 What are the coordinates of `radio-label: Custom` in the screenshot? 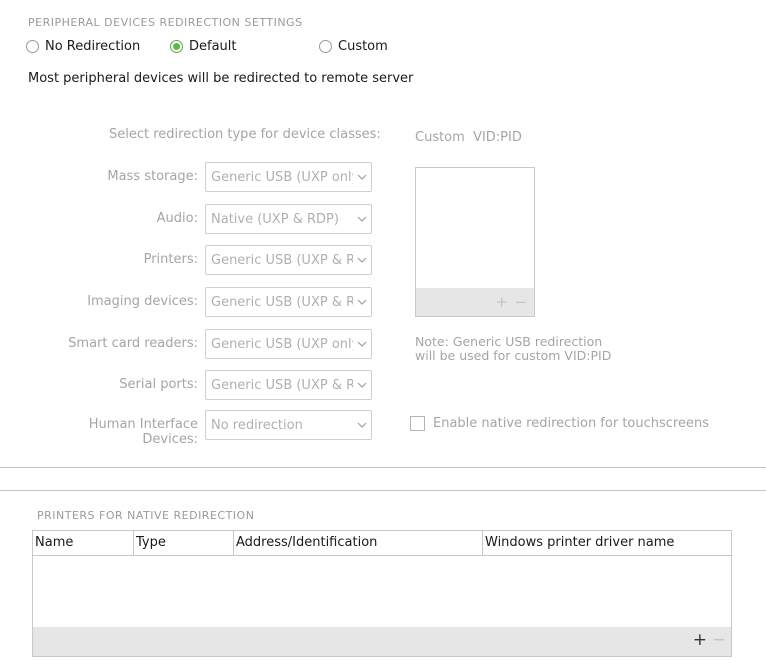 It's located at (363, 46).